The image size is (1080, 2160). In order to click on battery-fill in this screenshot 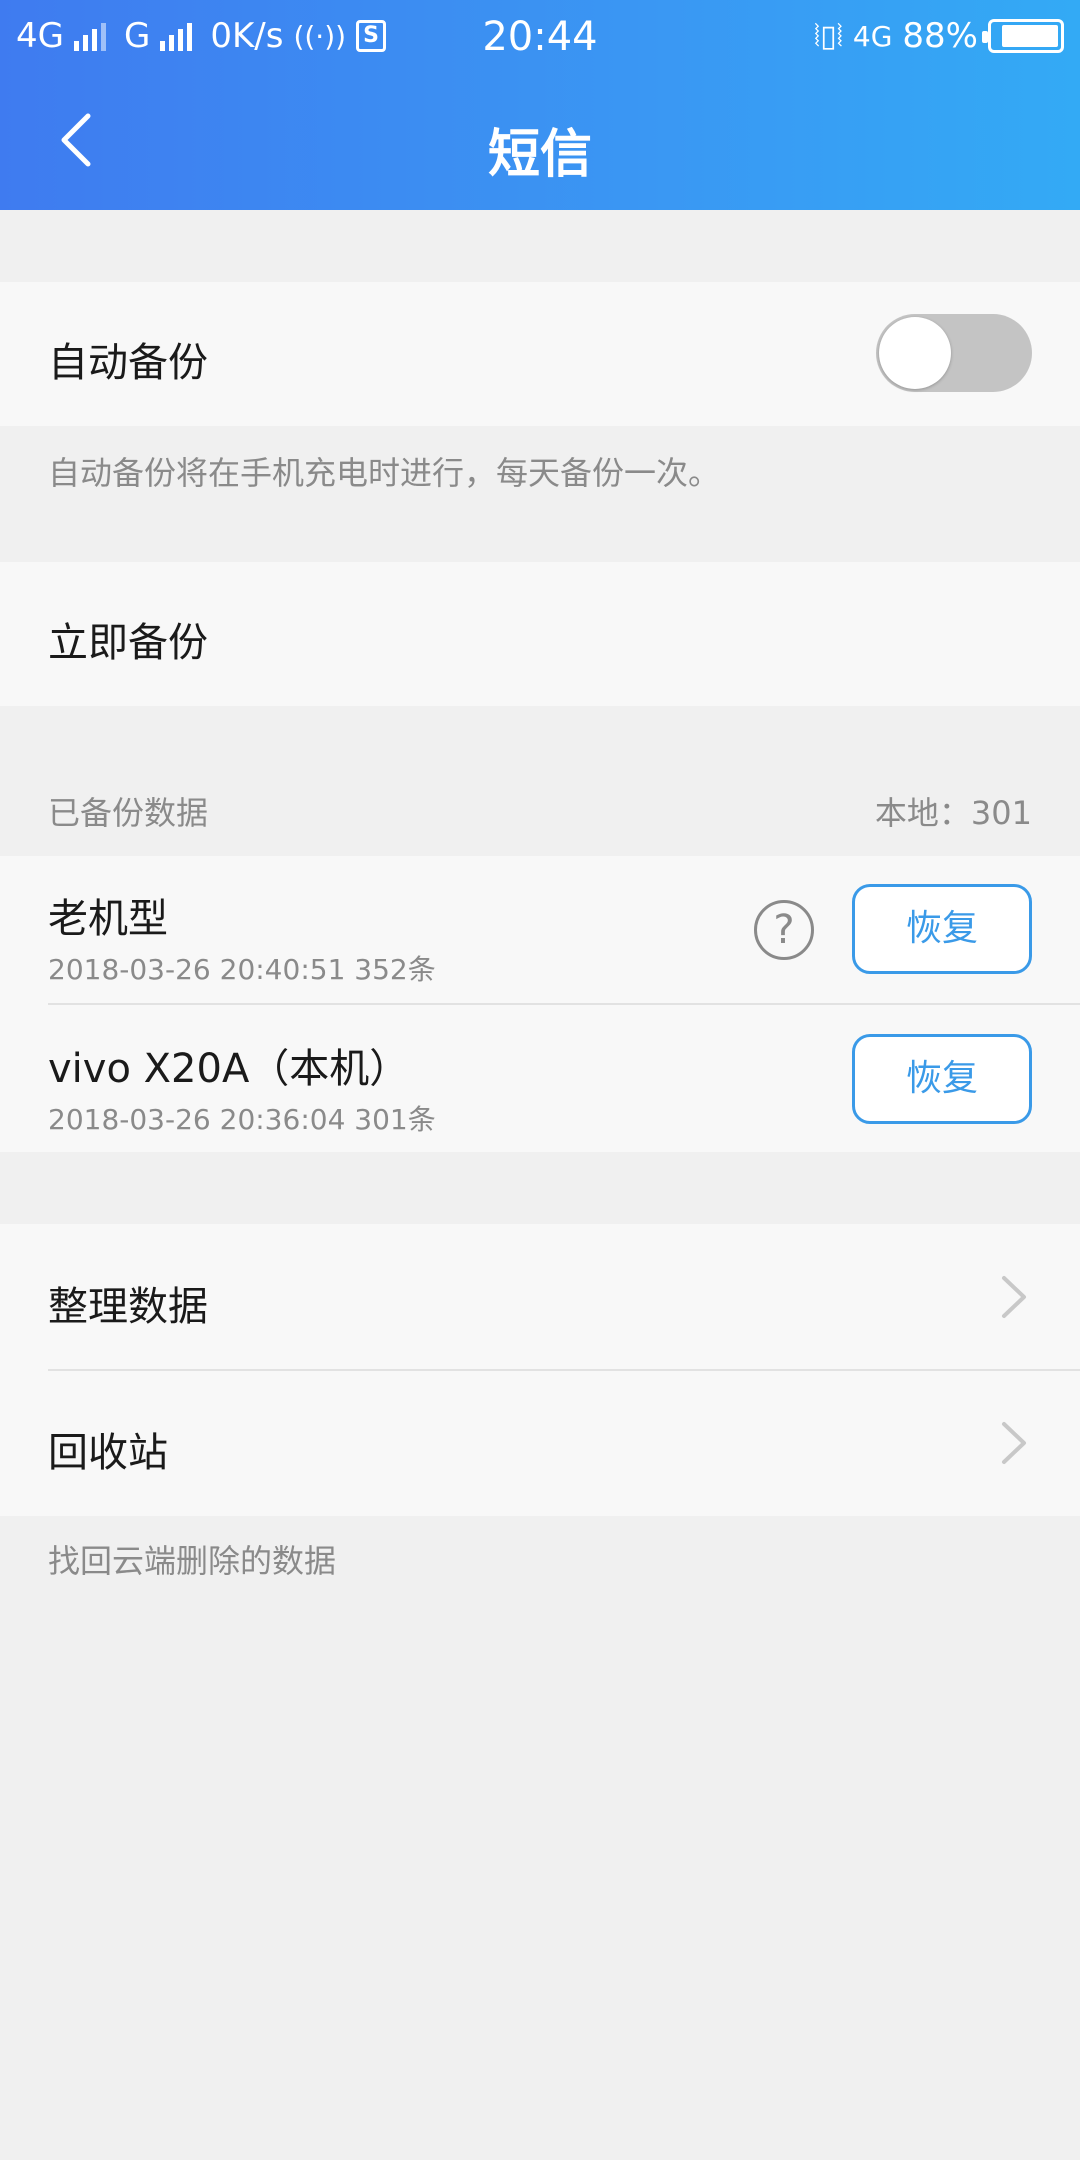, I will do `click(1029, 36)`.